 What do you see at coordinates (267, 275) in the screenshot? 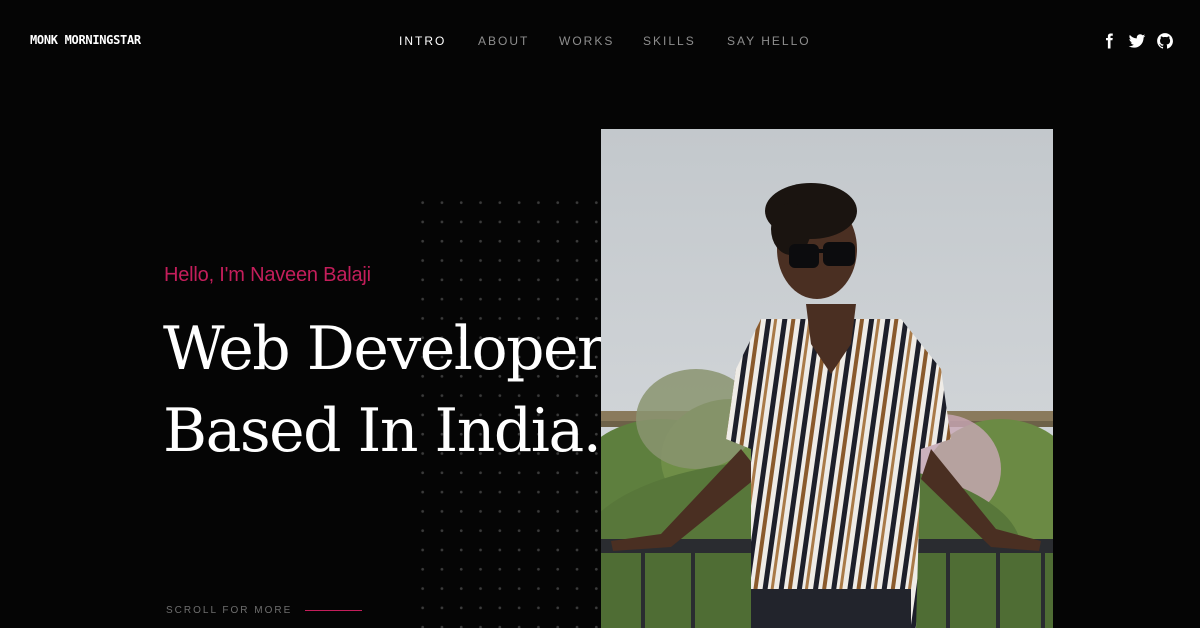
I see `hero-greeting: Hello, I'm Naveen Balaji` at bounding box center [267, 275].